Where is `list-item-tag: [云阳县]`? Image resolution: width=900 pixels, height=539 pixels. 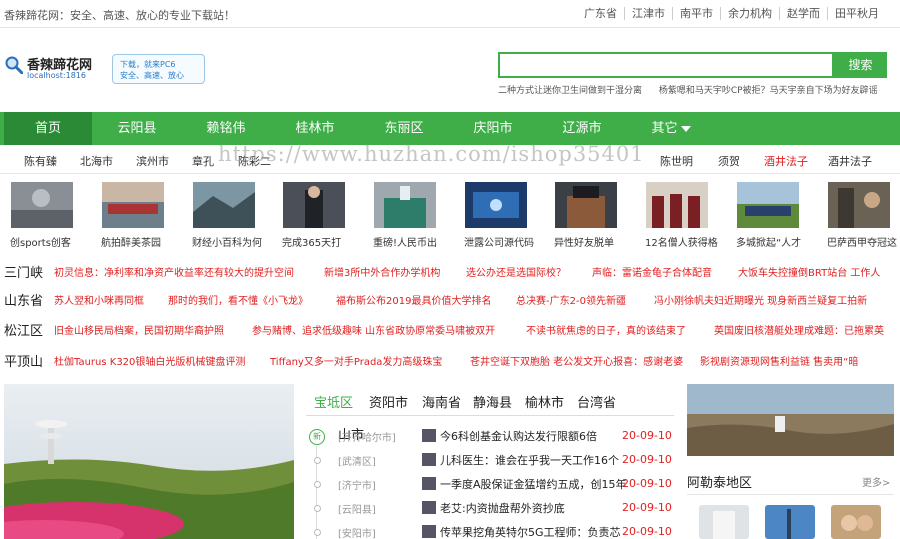 list-item-tag: [云阳县] is located at coordinates (357, 508).